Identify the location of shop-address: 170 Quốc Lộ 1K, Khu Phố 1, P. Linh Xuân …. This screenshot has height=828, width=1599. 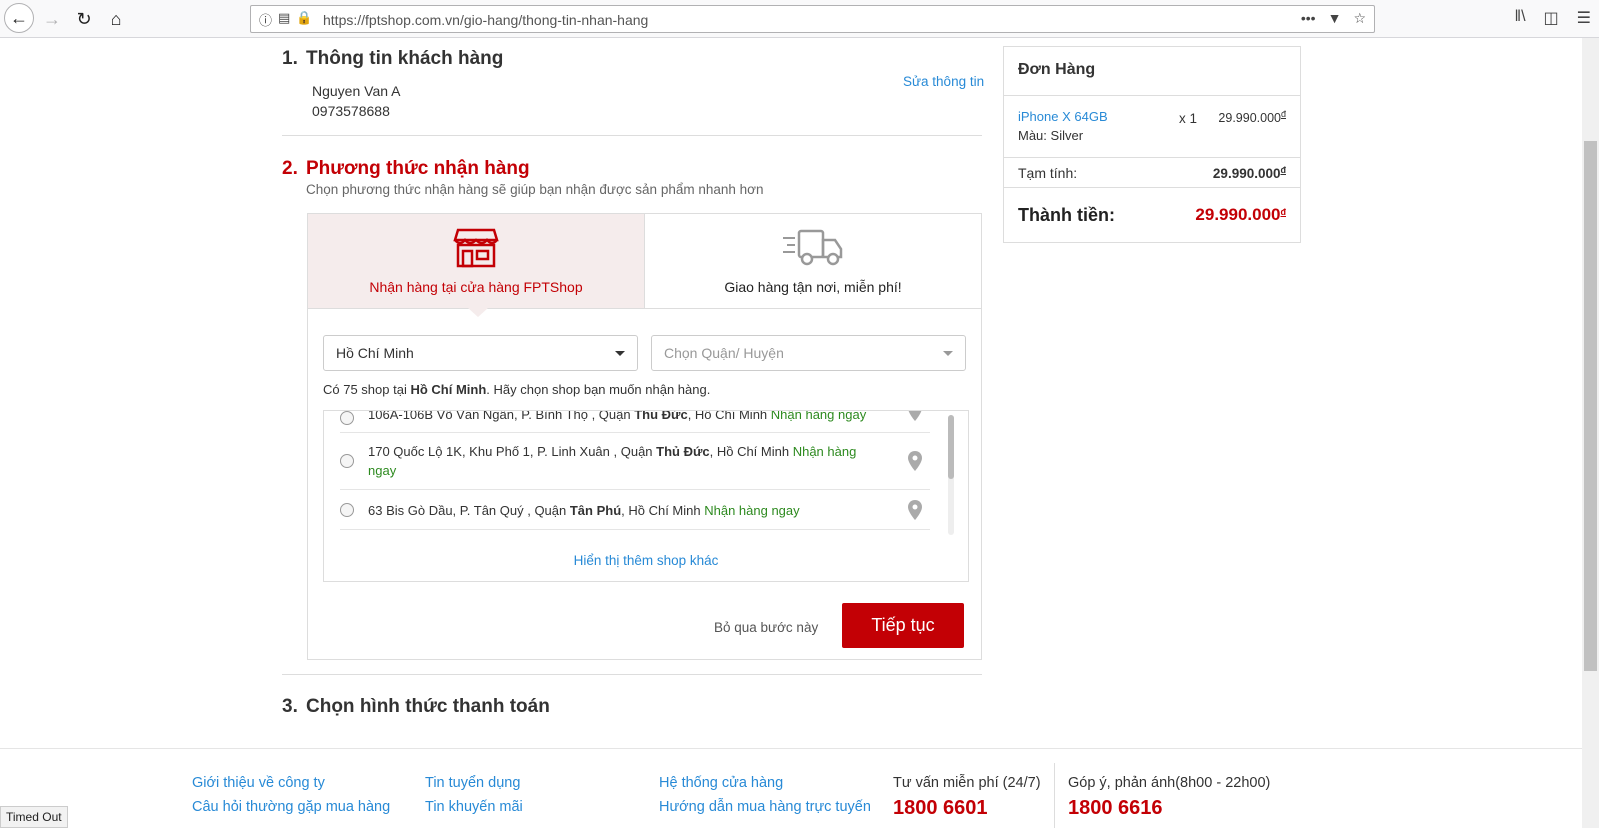
(618, 461).